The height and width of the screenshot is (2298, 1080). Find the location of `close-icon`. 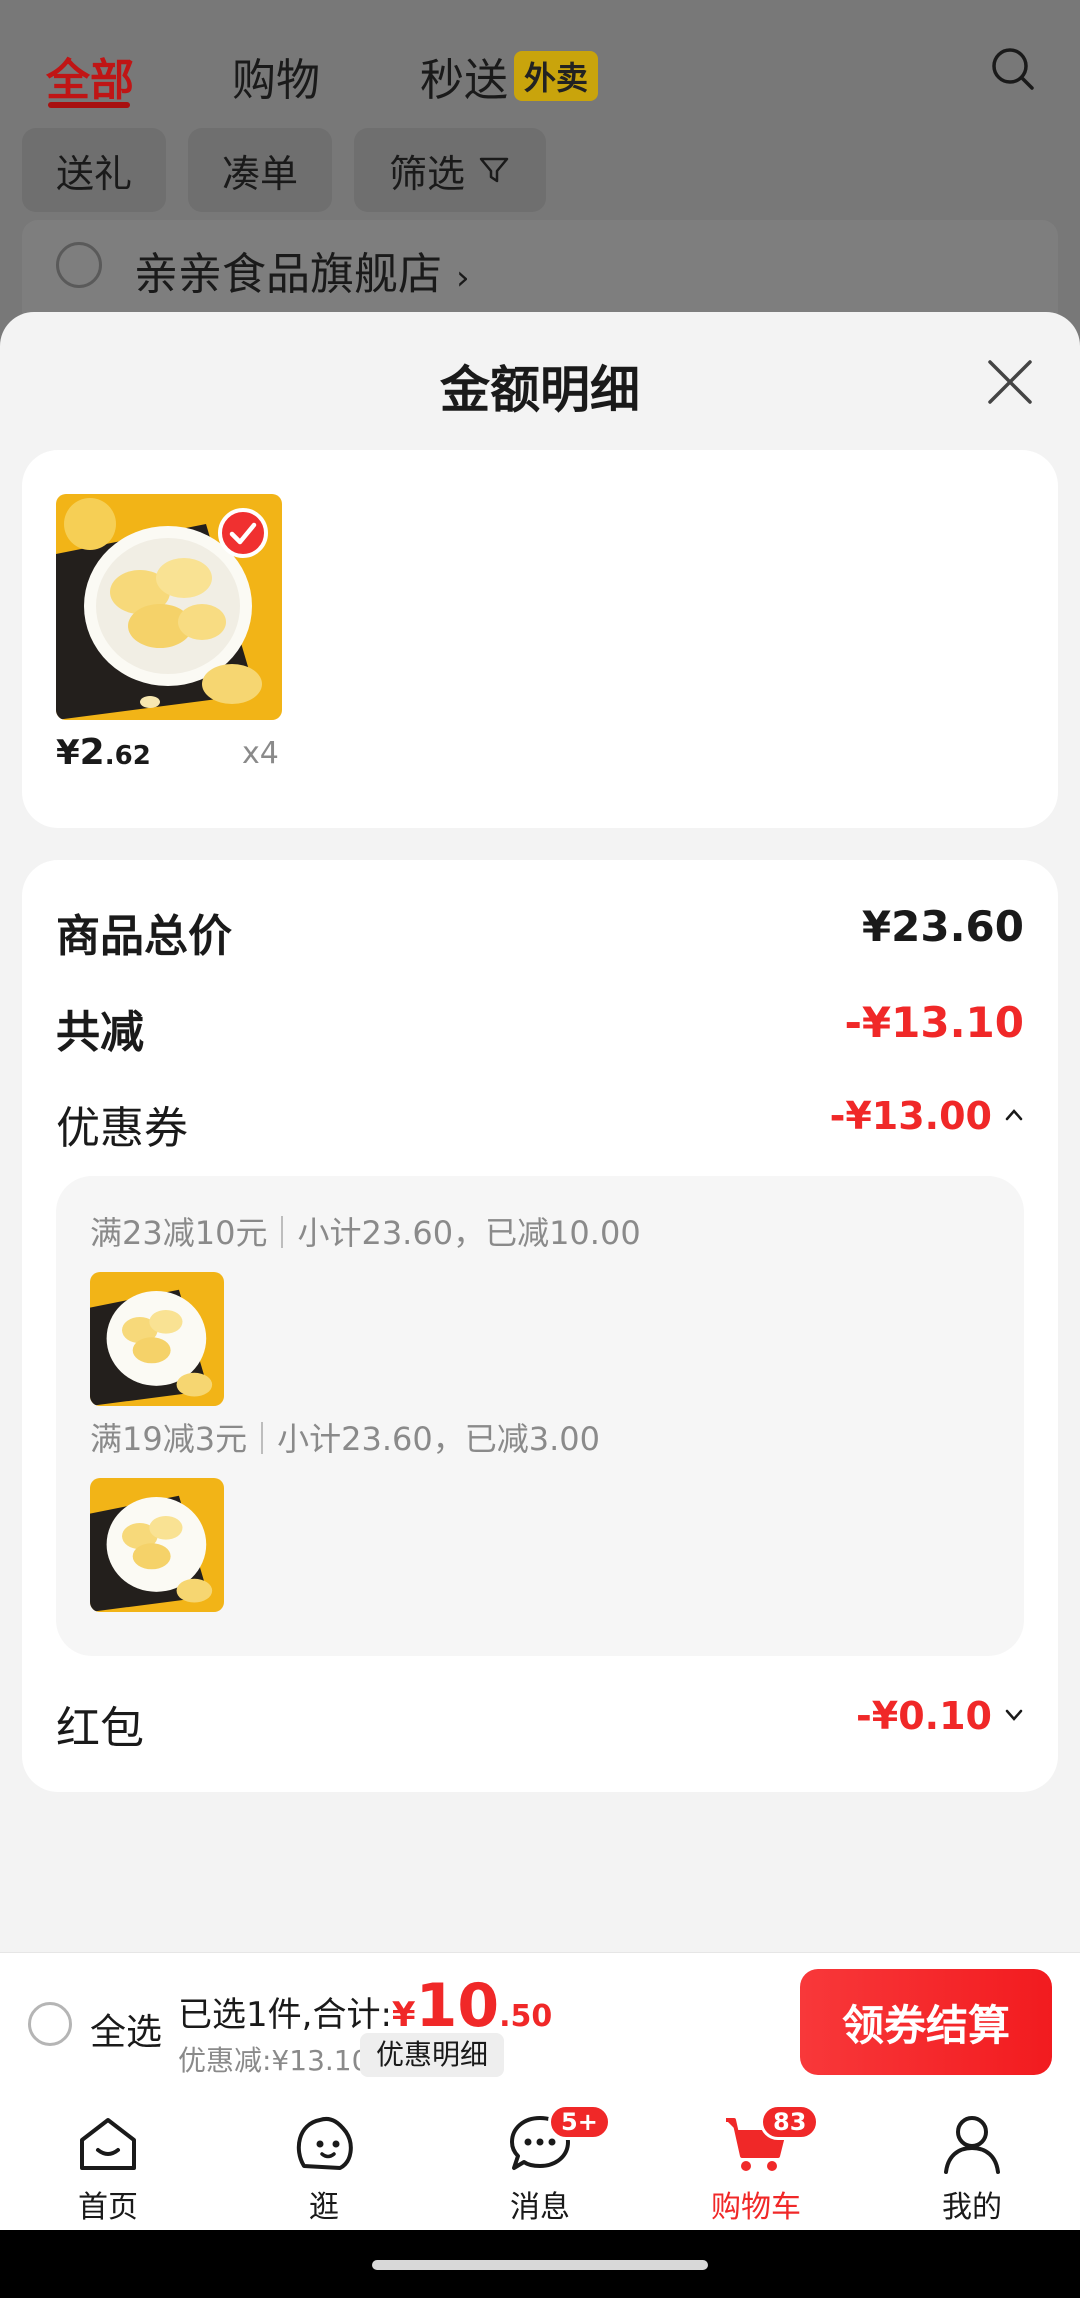

close-icon is located at coordinates (1010, 382).